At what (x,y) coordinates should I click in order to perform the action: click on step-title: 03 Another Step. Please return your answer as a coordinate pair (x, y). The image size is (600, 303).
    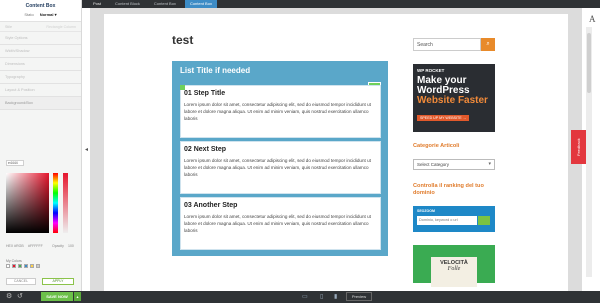
    Looking at the image, I should click on (211, 205).